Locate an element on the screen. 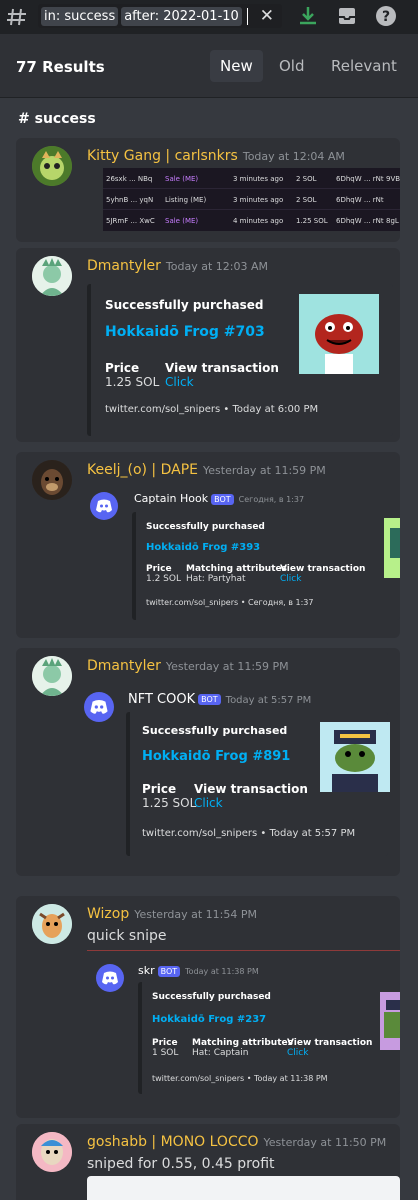 The image size is (418, 1200). tab-relevant: Relevant is located at coordinates (364, 66).